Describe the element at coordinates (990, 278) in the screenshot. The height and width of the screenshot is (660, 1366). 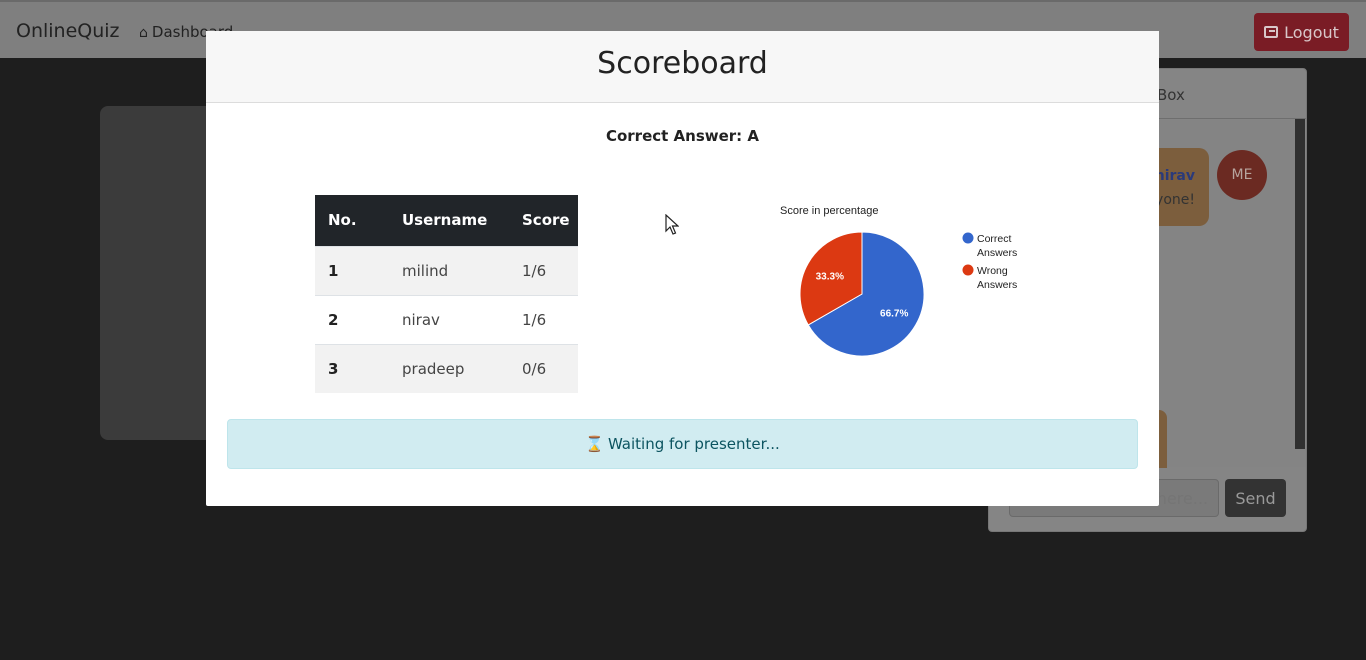
I see `legend-item: Wrong Answers` at that location.